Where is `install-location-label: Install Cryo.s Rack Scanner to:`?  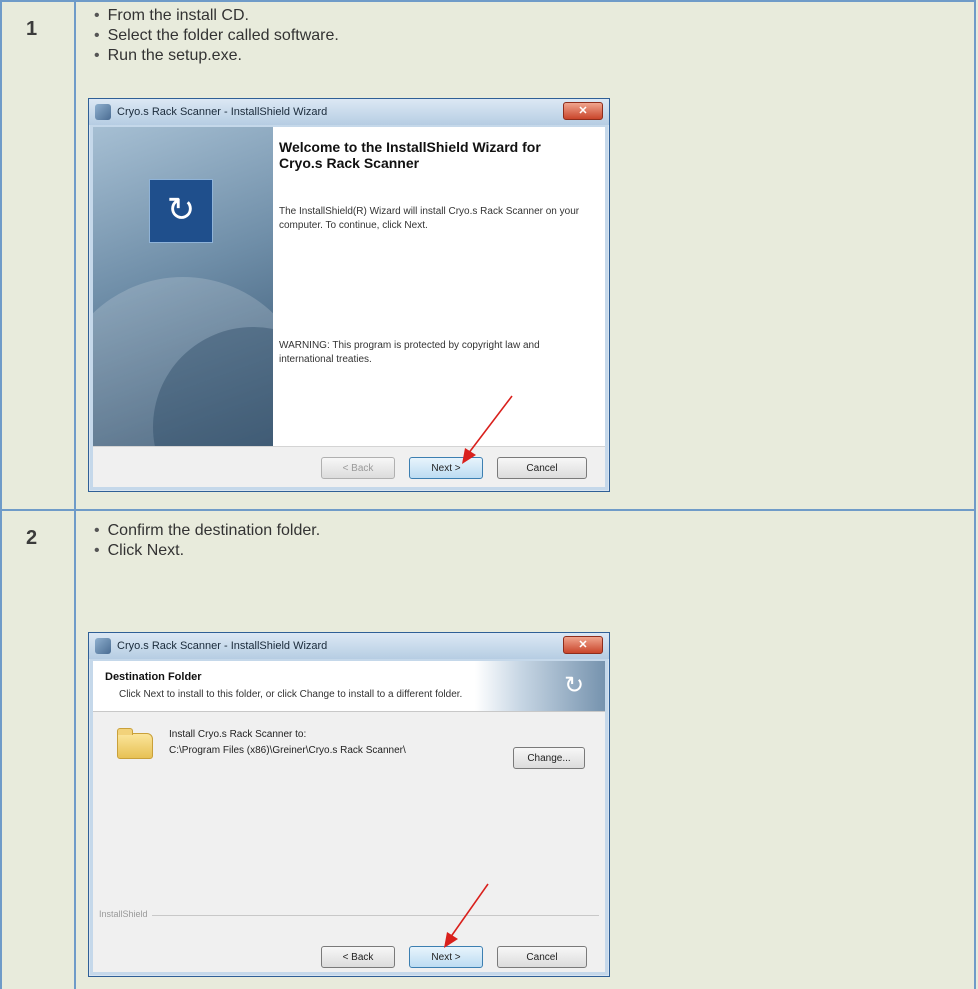
install-location-label: Install Cryo.s Rack Scanner to: is located at coordinates (238, 734).